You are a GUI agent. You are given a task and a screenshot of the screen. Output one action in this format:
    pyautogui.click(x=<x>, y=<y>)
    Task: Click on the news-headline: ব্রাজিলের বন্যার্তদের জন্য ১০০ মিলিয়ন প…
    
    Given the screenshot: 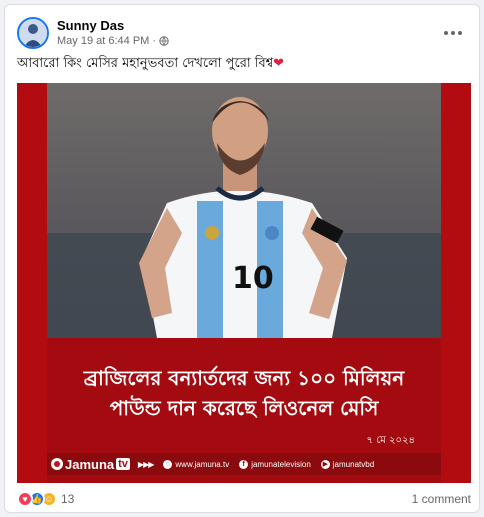 What is the action you would take?
    pyautogui.click(x=244, y=393)
    